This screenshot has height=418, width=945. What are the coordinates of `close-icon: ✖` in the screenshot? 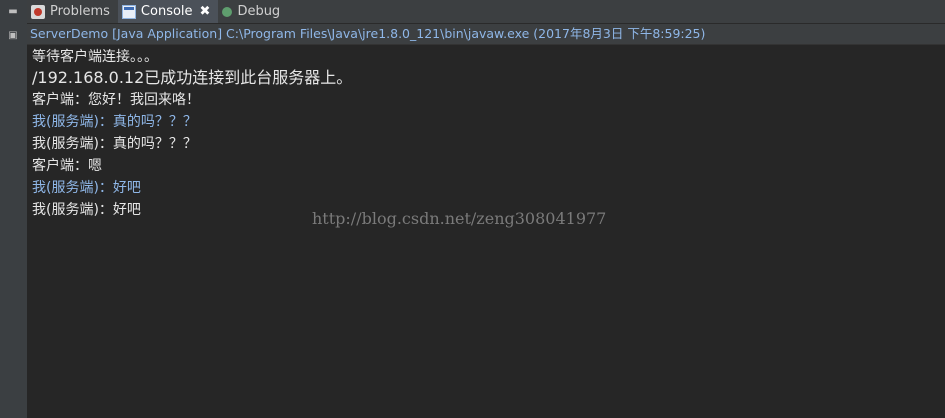 It's located at (205, 11).